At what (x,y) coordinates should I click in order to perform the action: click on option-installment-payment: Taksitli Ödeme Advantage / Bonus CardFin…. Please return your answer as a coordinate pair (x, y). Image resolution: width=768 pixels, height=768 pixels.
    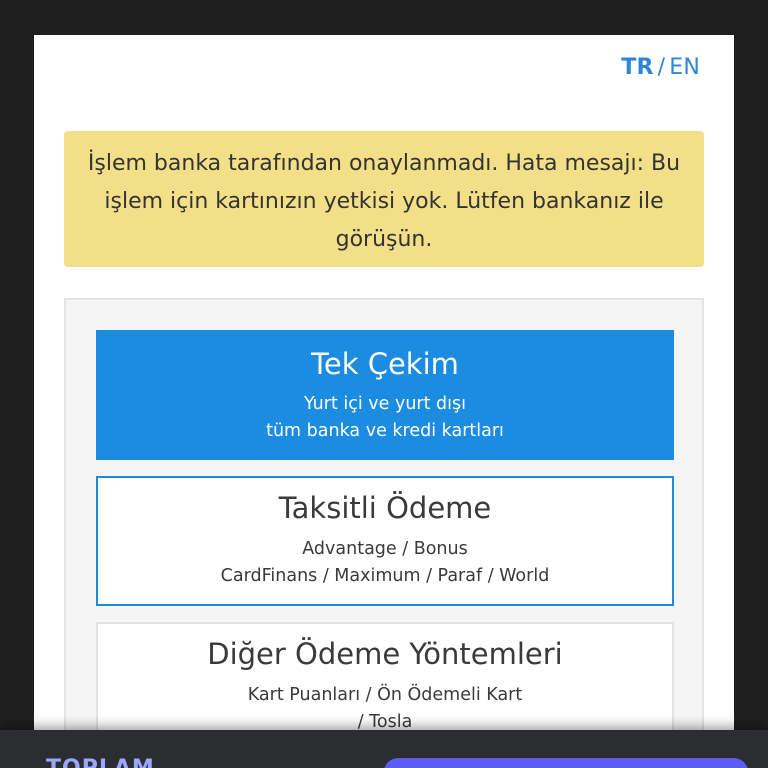
    Looking at the image, I should click on (385, 541).